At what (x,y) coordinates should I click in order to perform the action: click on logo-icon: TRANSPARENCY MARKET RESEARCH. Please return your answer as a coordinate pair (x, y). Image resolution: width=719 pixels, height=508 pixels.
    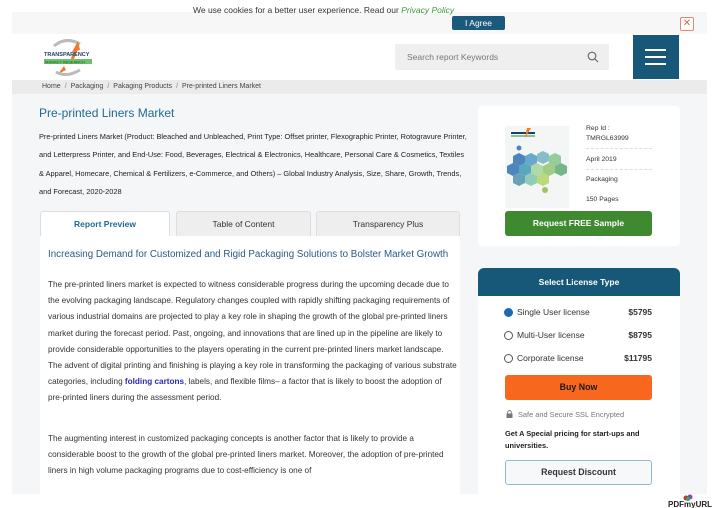
    Looking at the image, I should click on (68, 58).